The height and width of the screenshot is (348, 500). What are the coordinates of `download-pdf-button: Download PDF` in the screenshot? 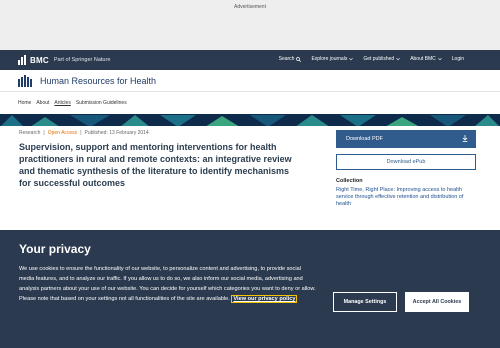 It's located at (406, 139).